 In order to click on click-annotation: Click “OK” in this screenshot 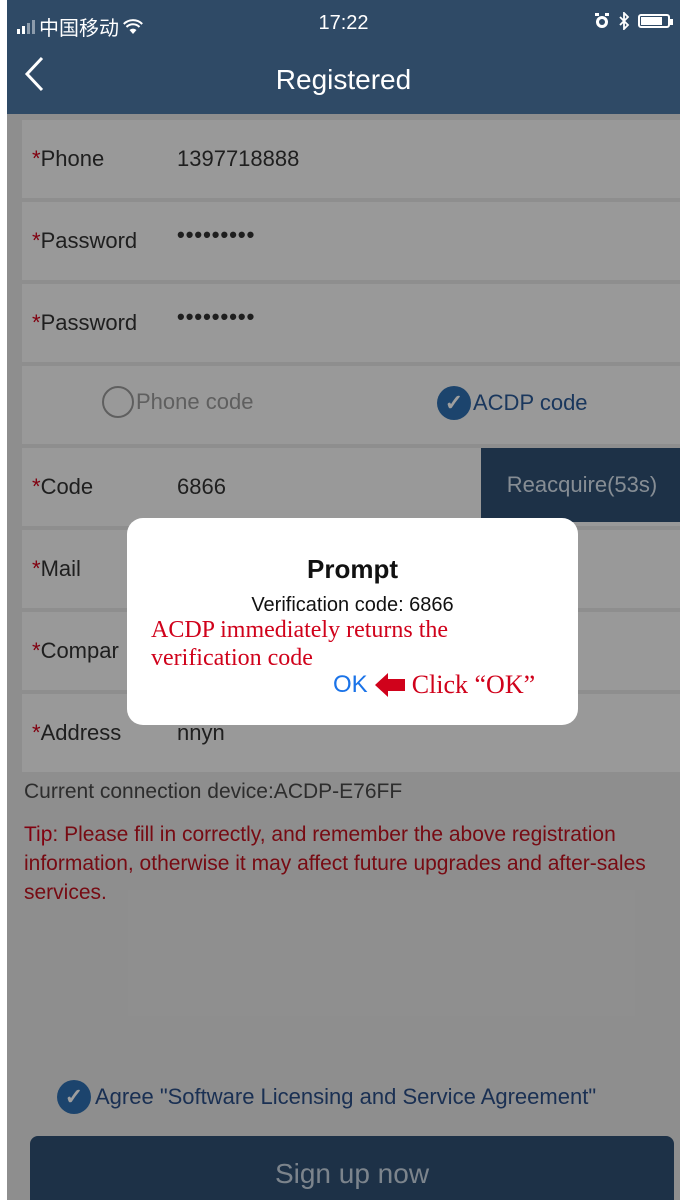, I will do `click(473, 684)`.